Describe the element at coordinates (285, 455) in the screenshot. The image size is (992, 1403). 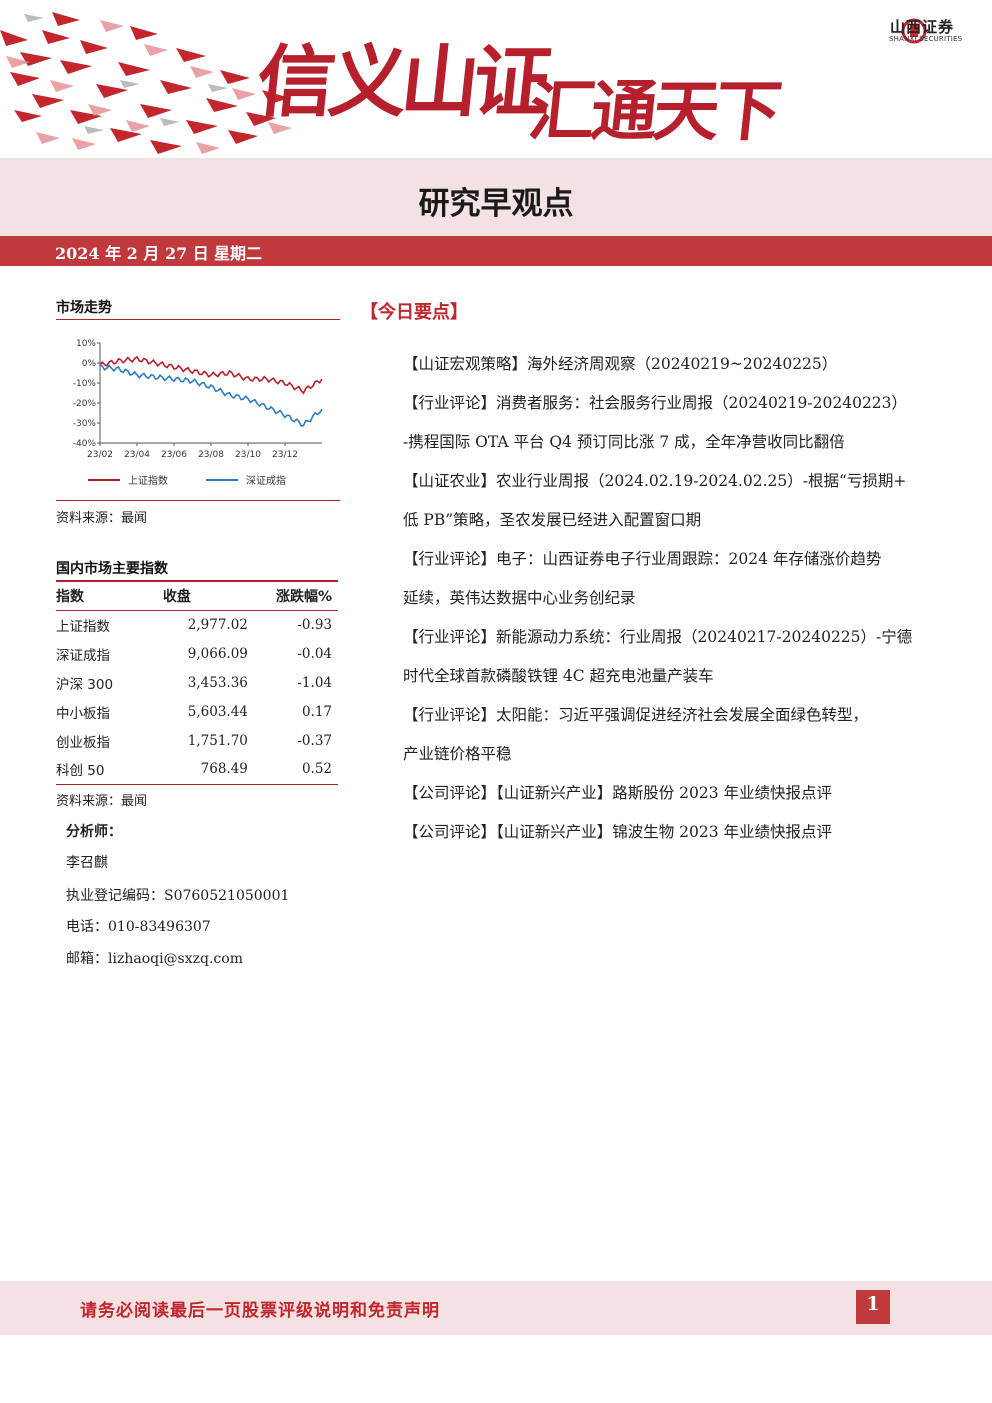
I see `x-tick-label: 23/12` at that location.